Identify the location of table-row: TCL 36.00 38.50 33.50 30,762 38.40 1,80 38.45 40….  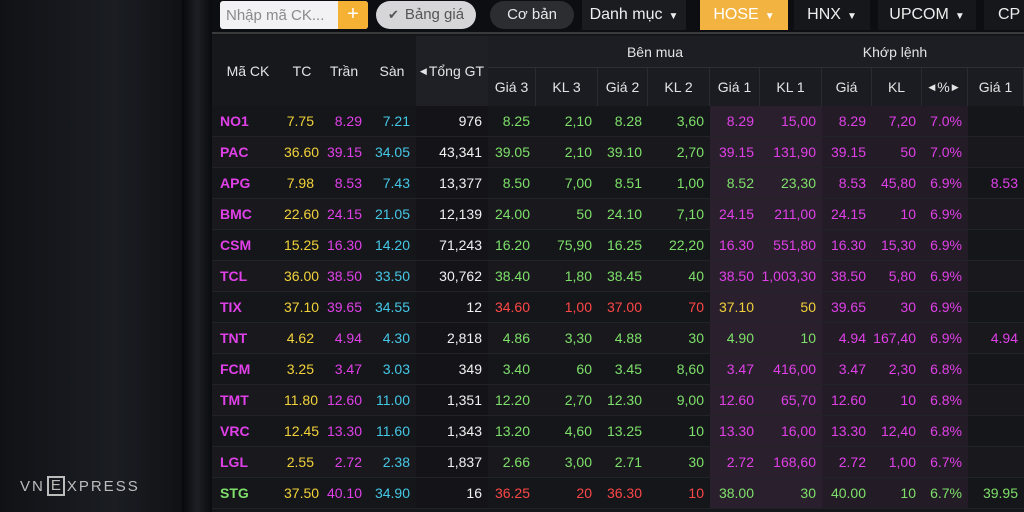
(618, 276).